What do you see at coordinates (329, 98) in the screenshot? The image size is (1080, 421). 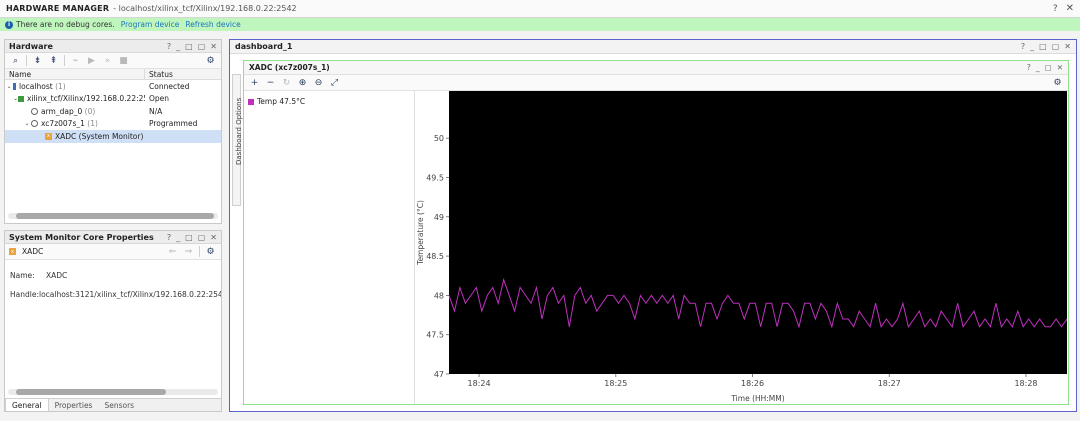 I see `legend-item-temp: Temp 47.5°C` at bounding box center [329, 98].